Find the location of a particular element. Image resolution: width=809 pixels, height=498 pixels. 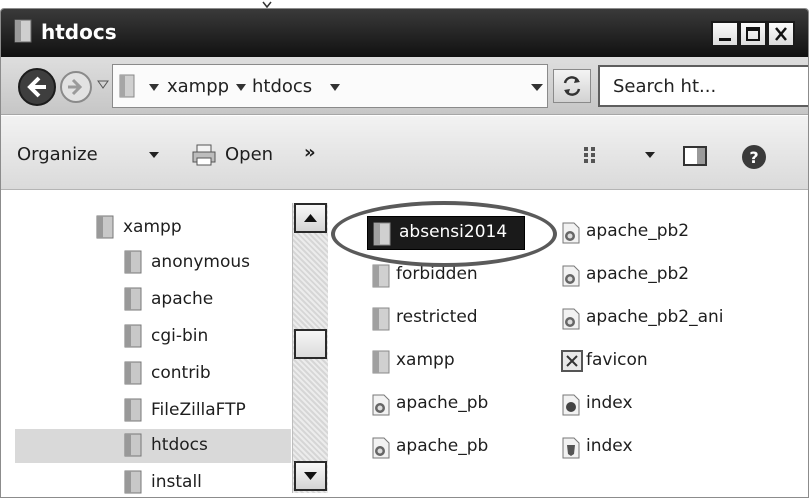

nav-item-htdocs: htdocs is located at coordinates (153, 446).